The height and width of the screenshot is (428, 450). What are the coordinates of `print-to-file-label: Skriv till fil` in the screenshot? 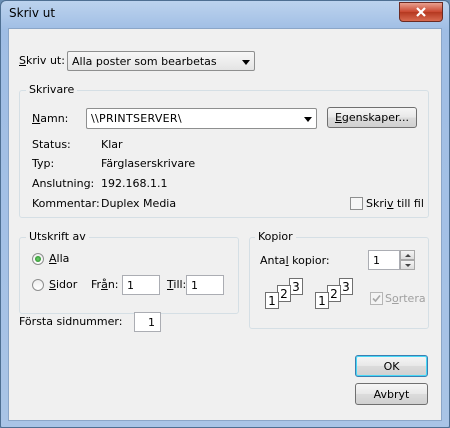 It's located at (395, 203).